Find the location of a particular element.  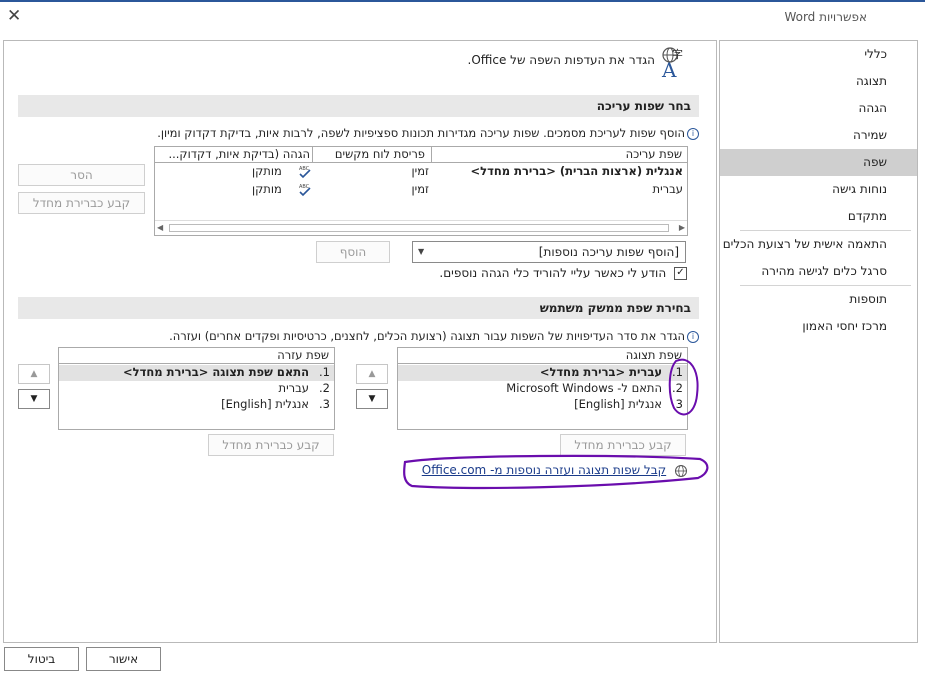

sidebar-item-advanced: מתקדם is located at coordinates (818, 216).